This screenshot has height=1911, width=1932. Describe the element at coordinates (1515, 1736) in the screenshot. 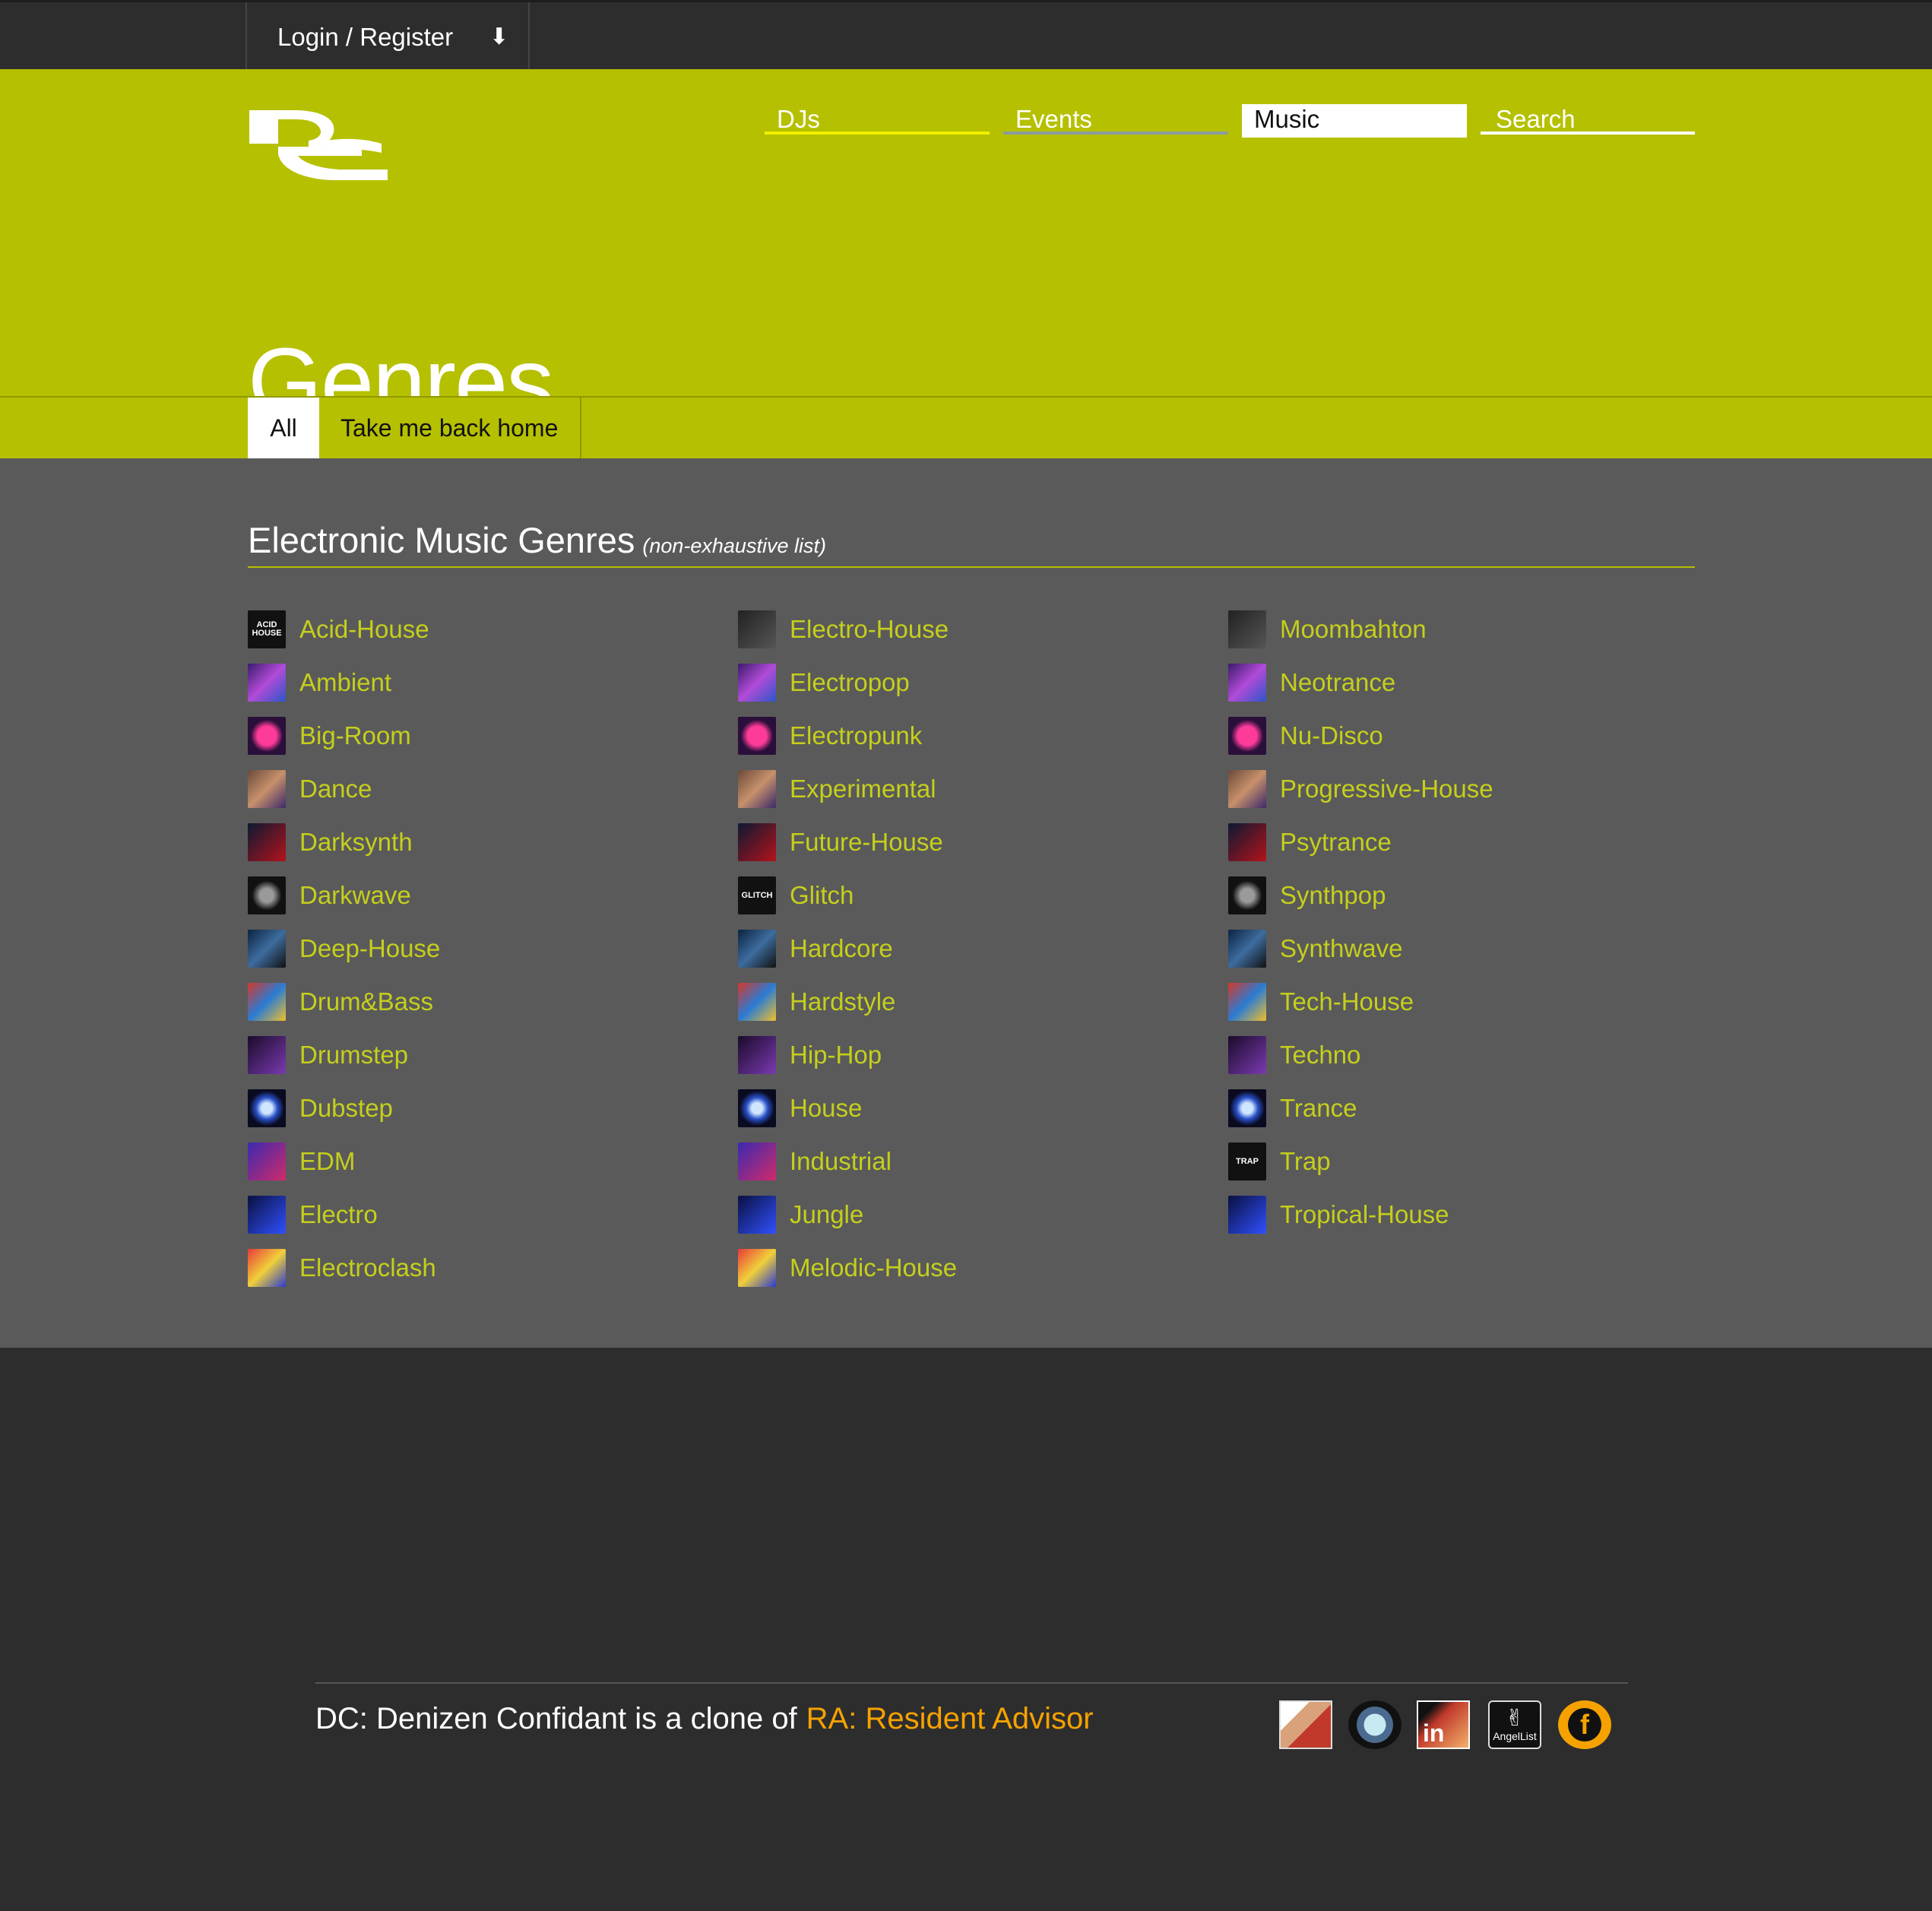

I see `angellist-label: AngelList` at that location.